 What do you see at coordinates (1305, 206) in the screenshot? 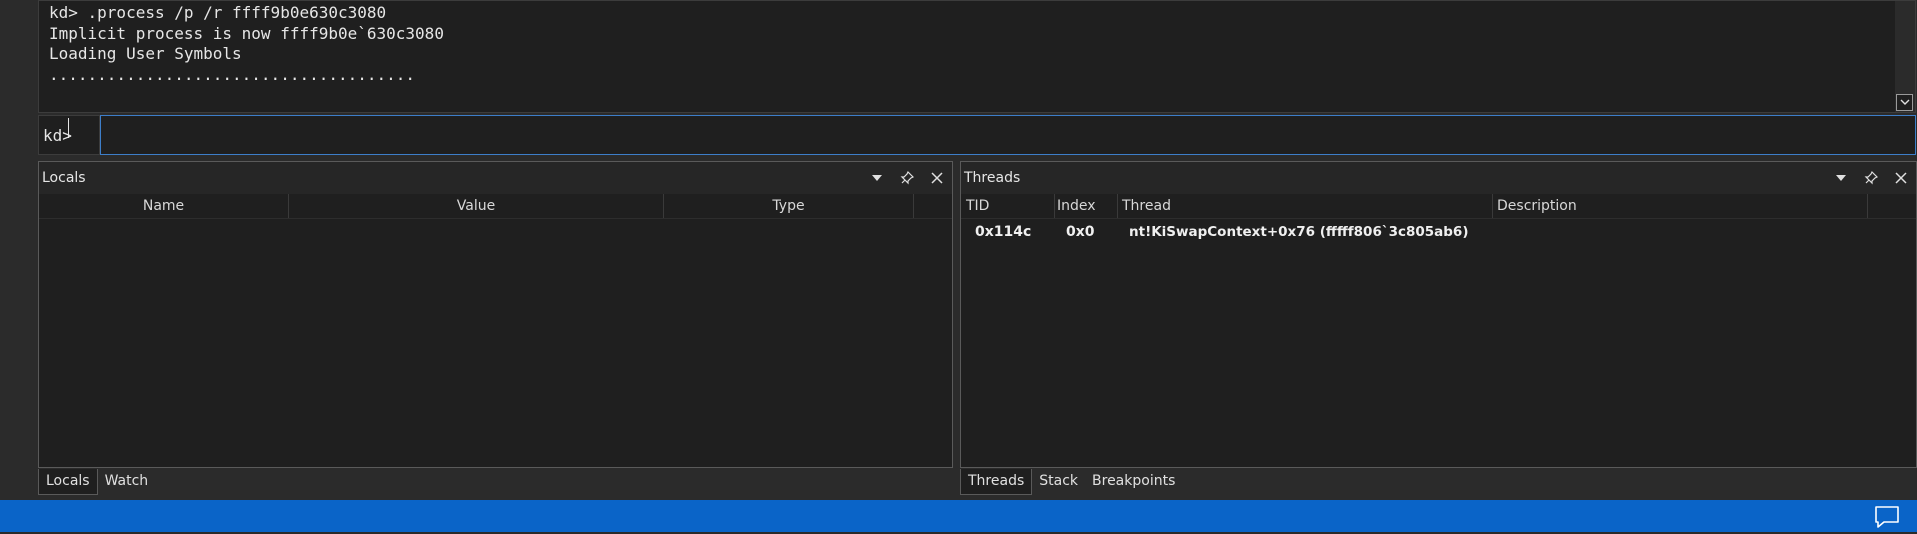
I see `column-header-thread: Thread` at bounding box center [1305, 206].